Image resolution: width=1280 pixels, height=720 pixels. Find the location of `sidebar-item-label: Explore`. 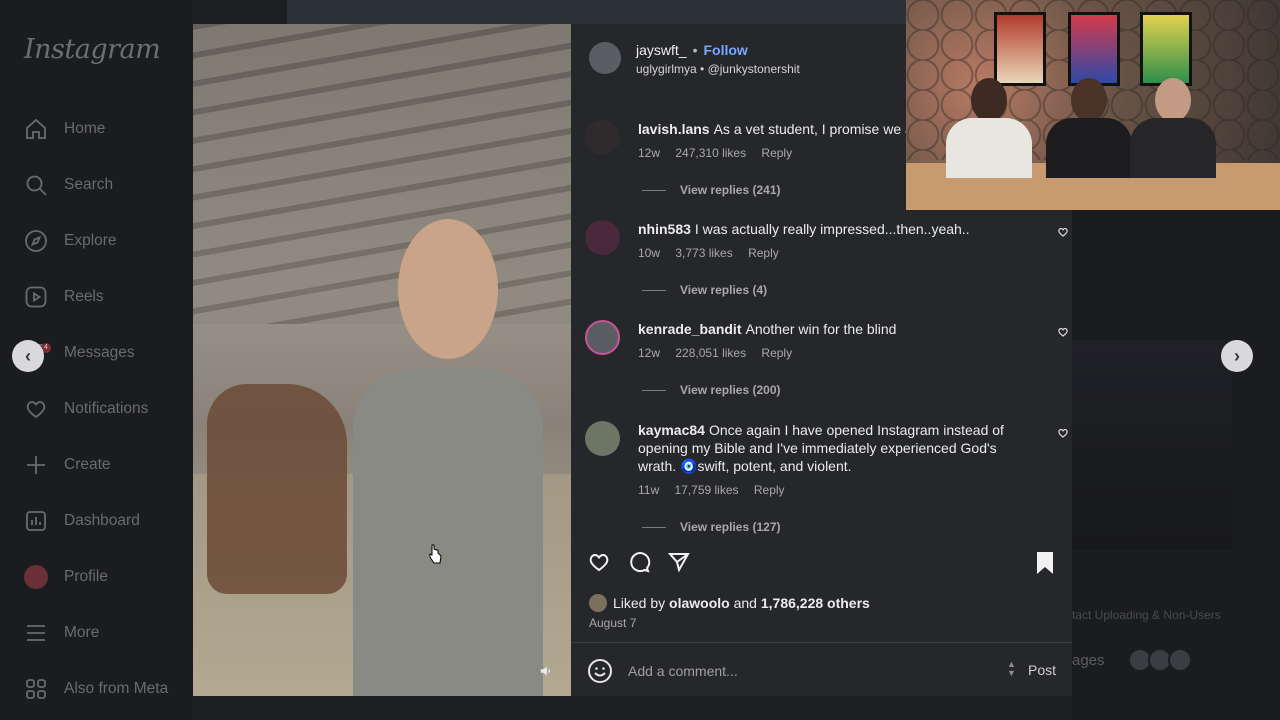

sidebar-item-label: Explore is located at coordinates (90, 240).